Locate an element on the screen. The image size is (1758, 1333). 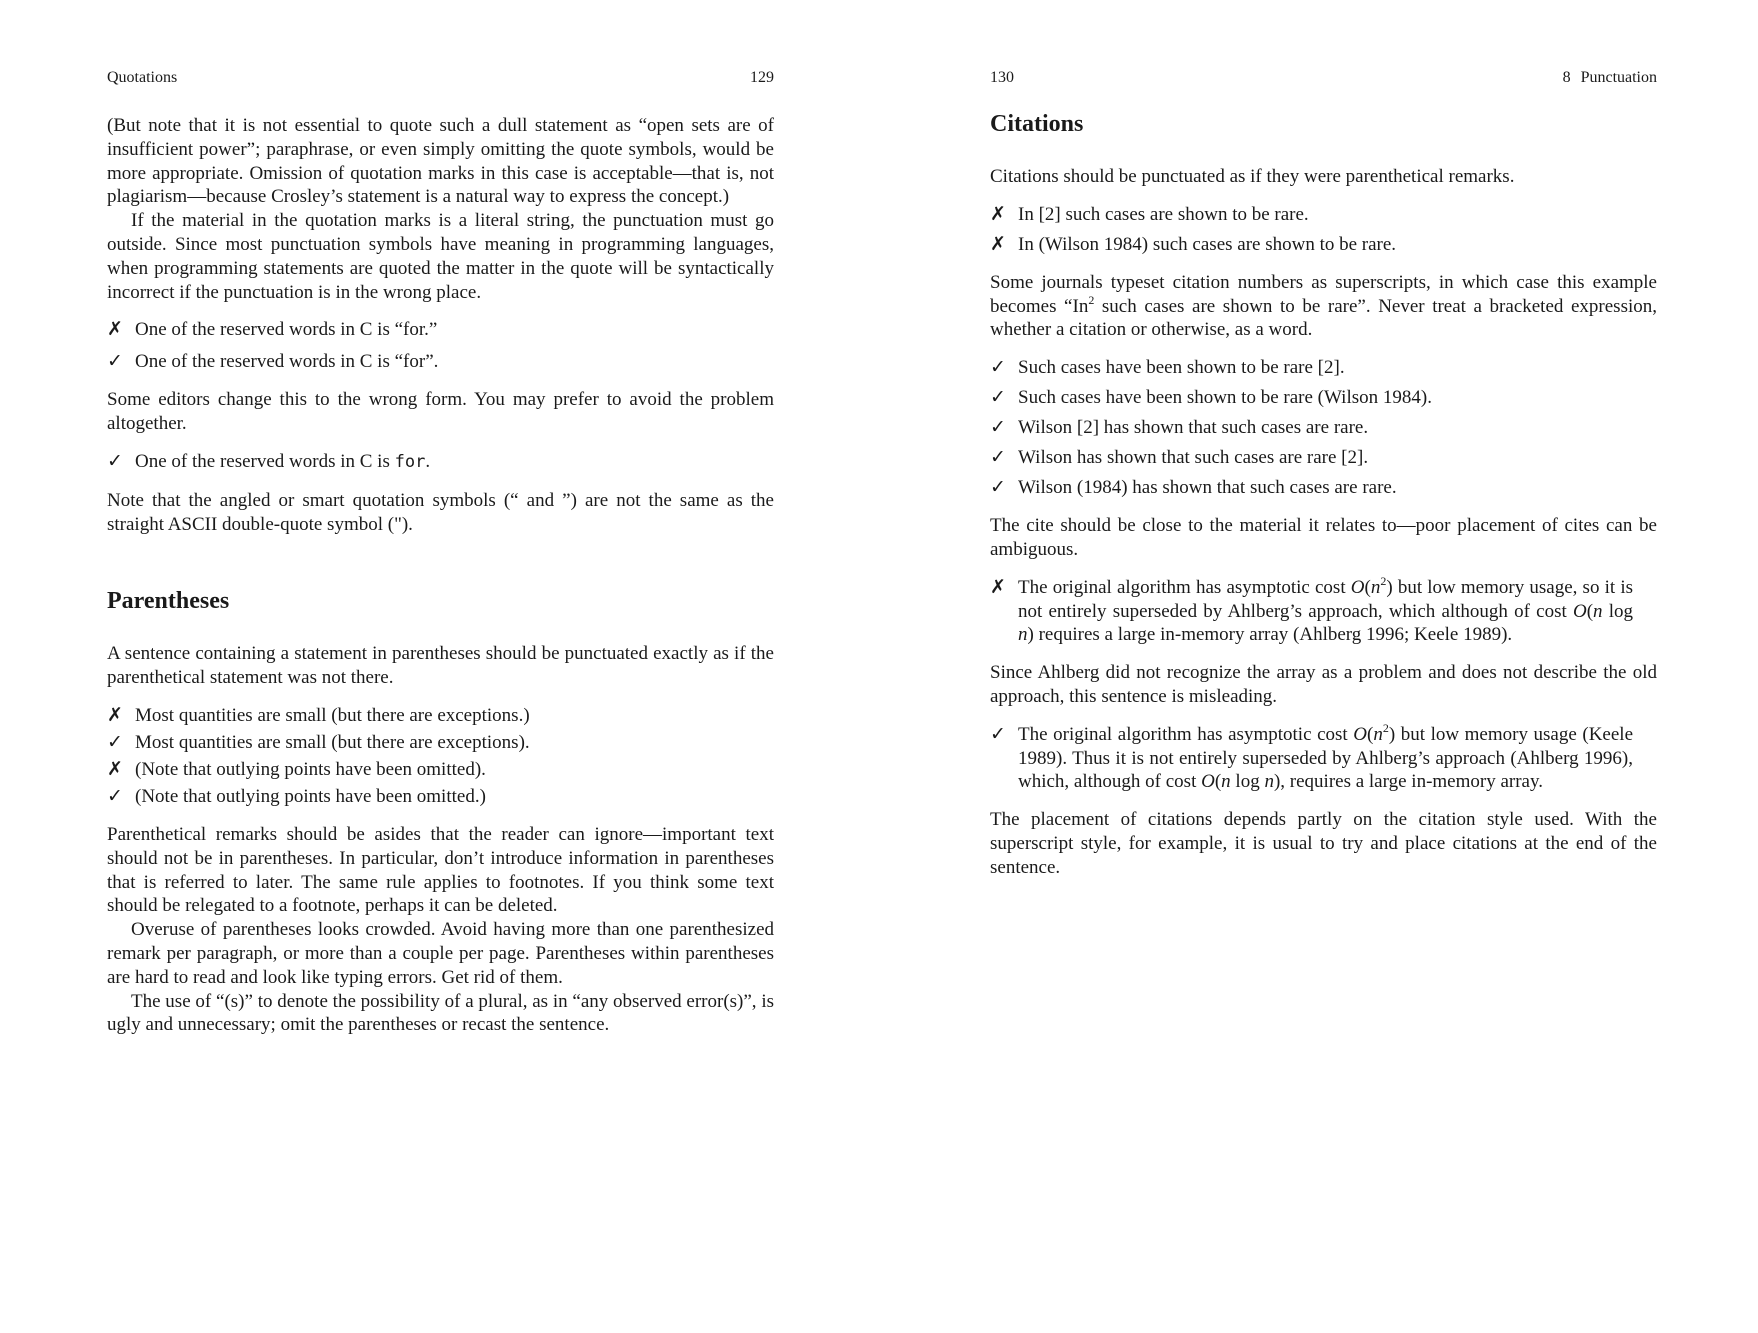
page-number: 130 is located at coordinates (1002, 77).